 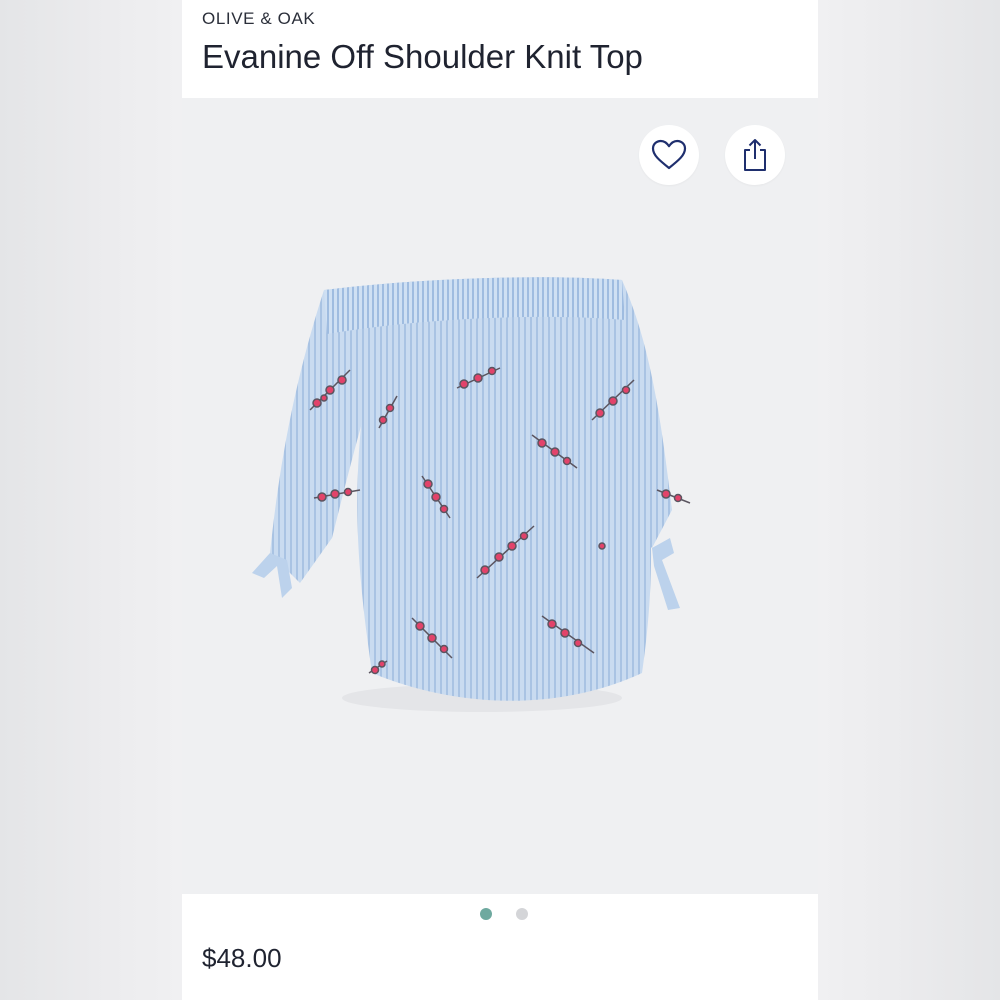 What do you see at coordinates (500, 916) in the screenshot?
I see `image-pagination` at bounding box center [500, 916].